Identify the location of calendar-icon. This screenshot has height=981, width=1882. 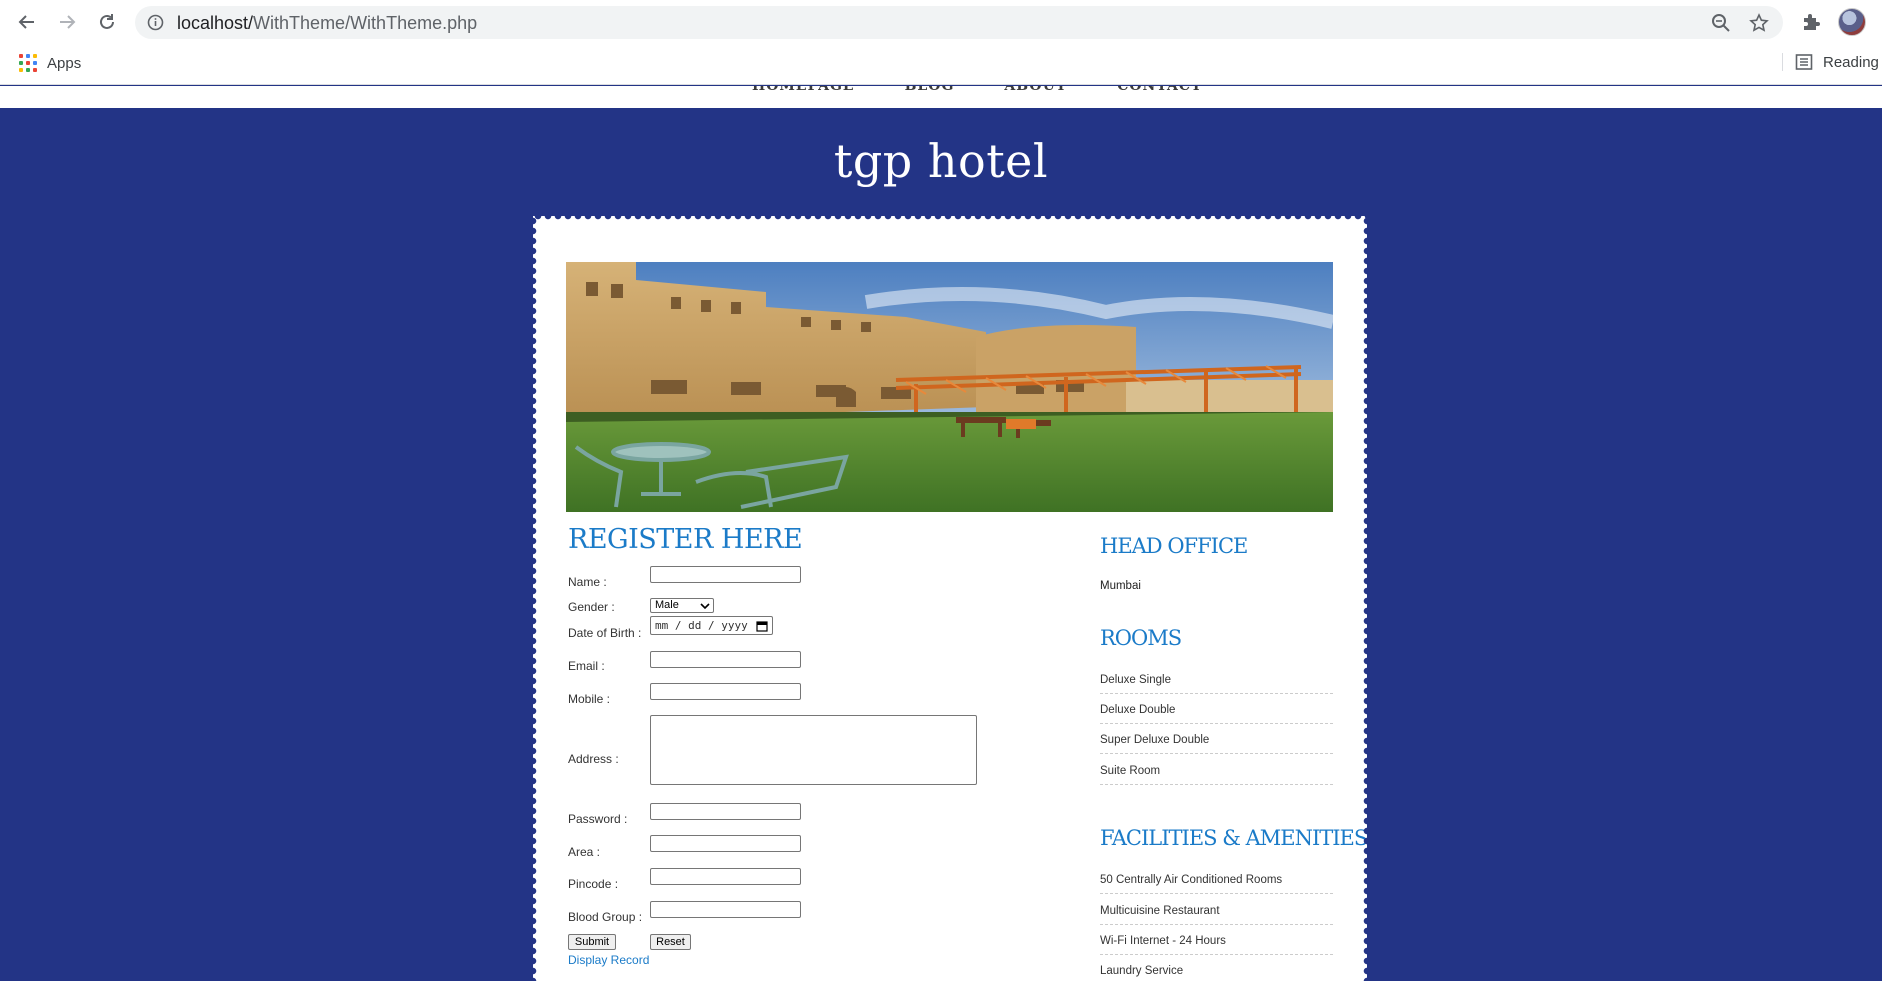
(762, 626).